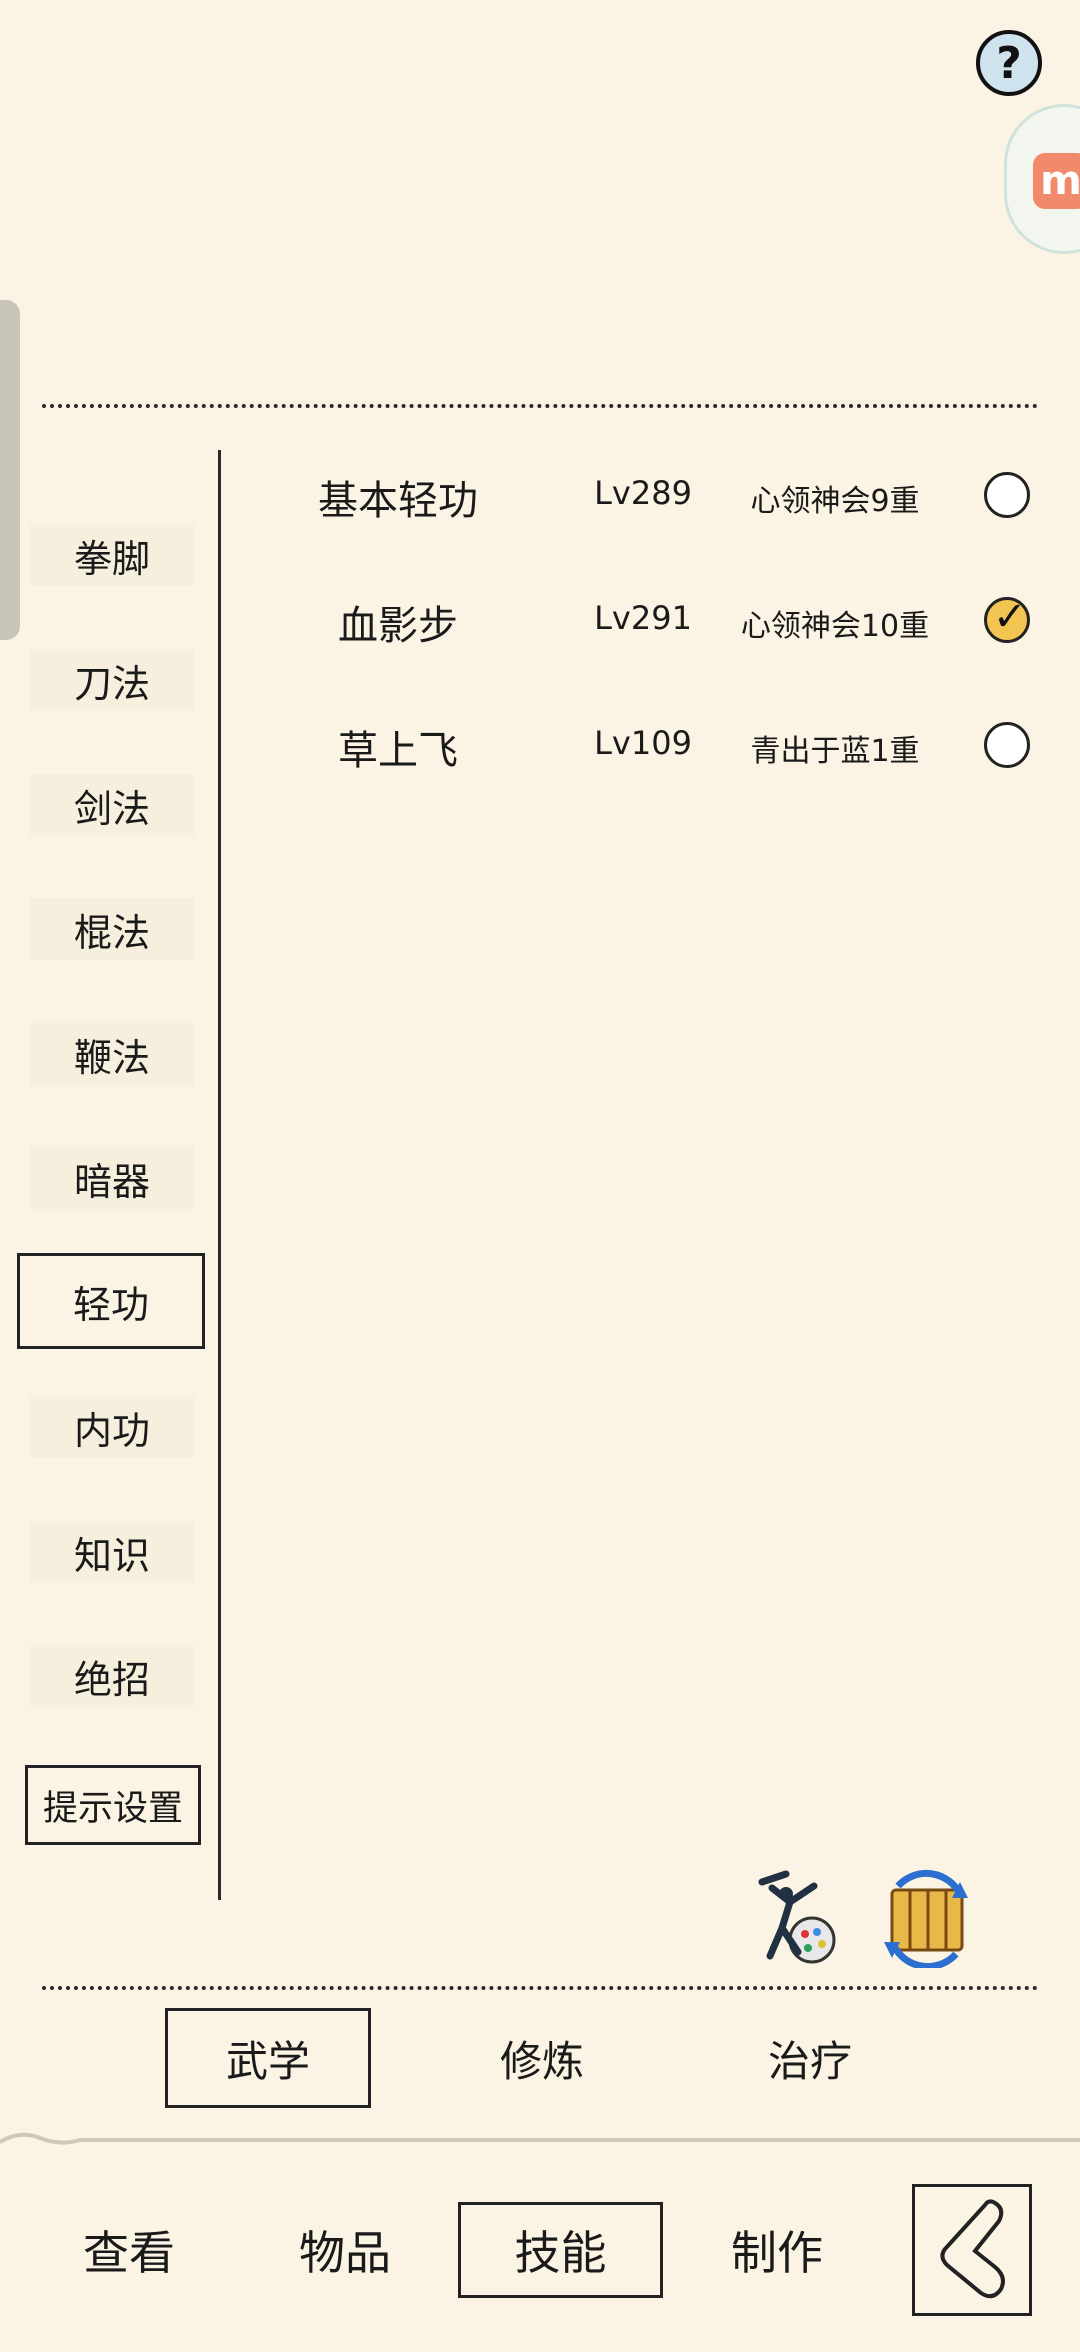 Image resolution: width=1080 pixels, height=2352 pixels. Describe the element at coordinates (643, 743) in the screenshot. I see `skill-level: Lv109` at that location.